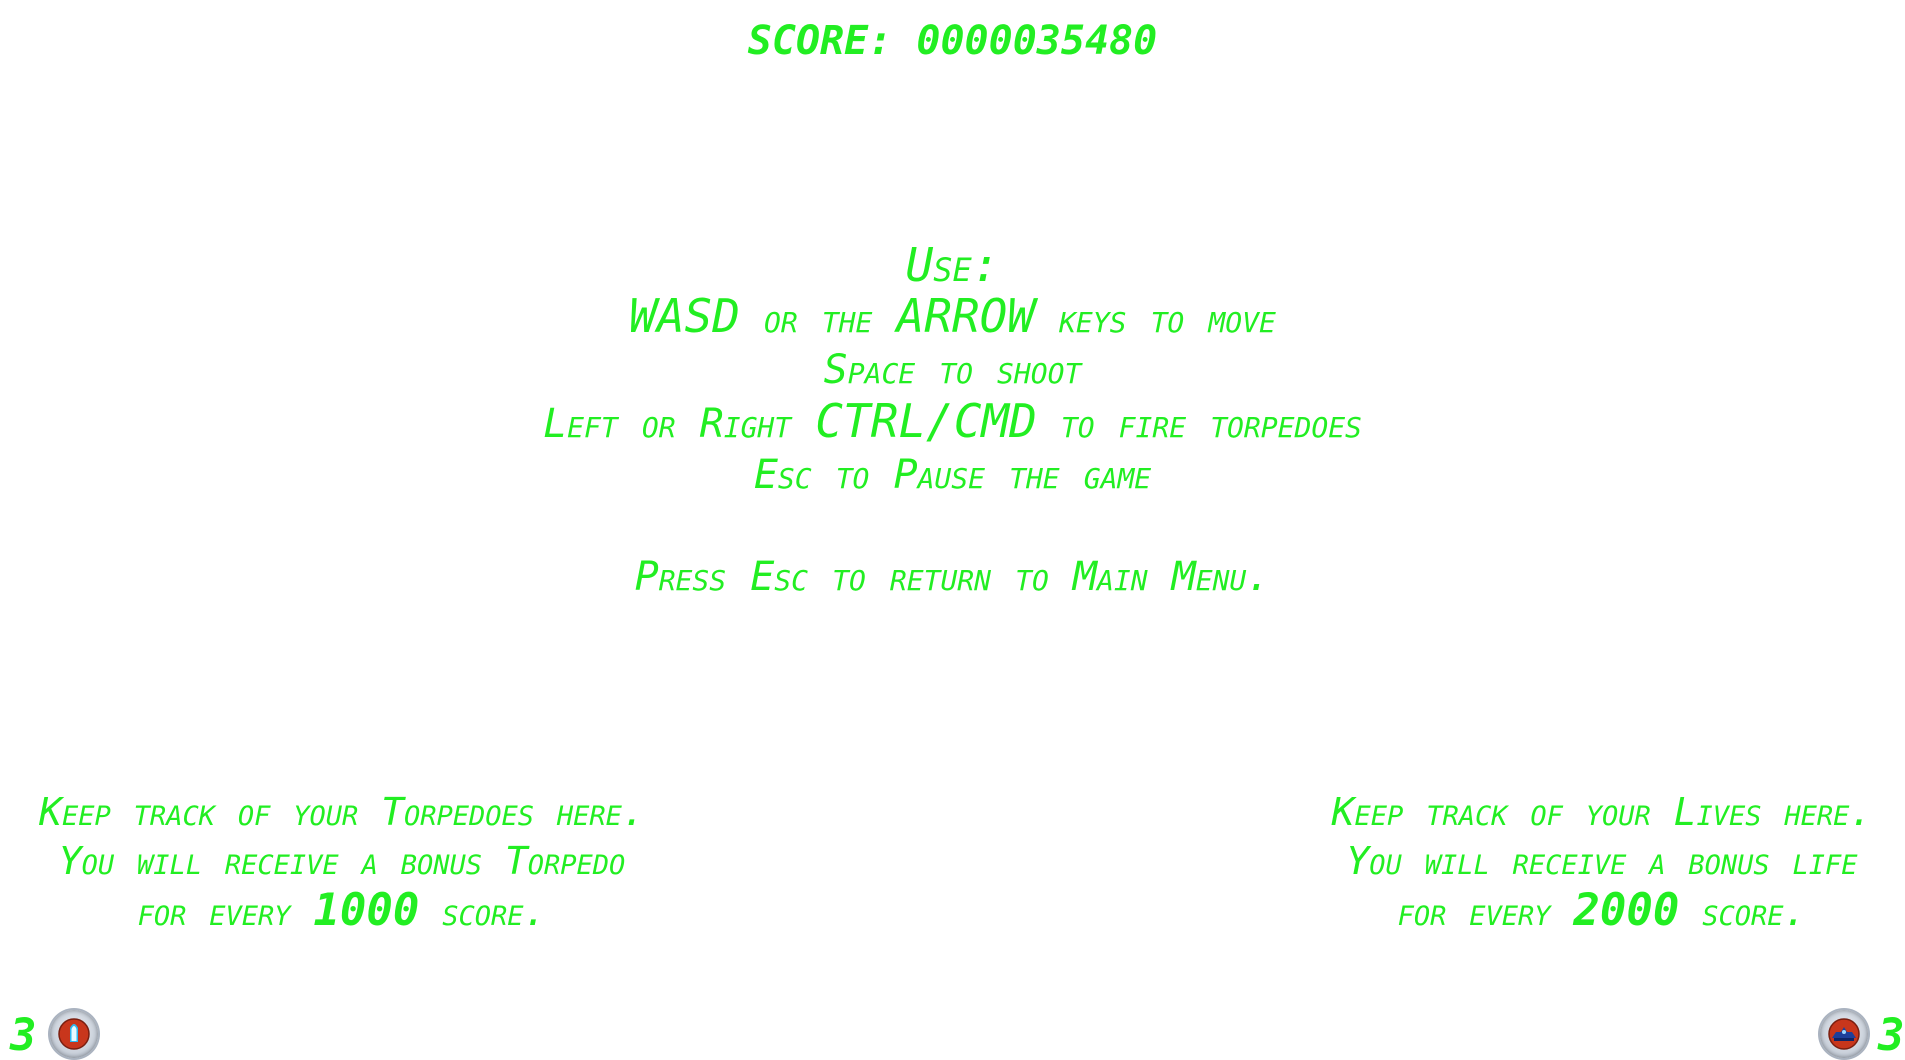 Image resolution: width=1905 pixels, height=1060 pixels. Describe the element at coordinates (952, 475) in the screenshot. I see `instructions-pause: Esc to Pause the game` at that location.